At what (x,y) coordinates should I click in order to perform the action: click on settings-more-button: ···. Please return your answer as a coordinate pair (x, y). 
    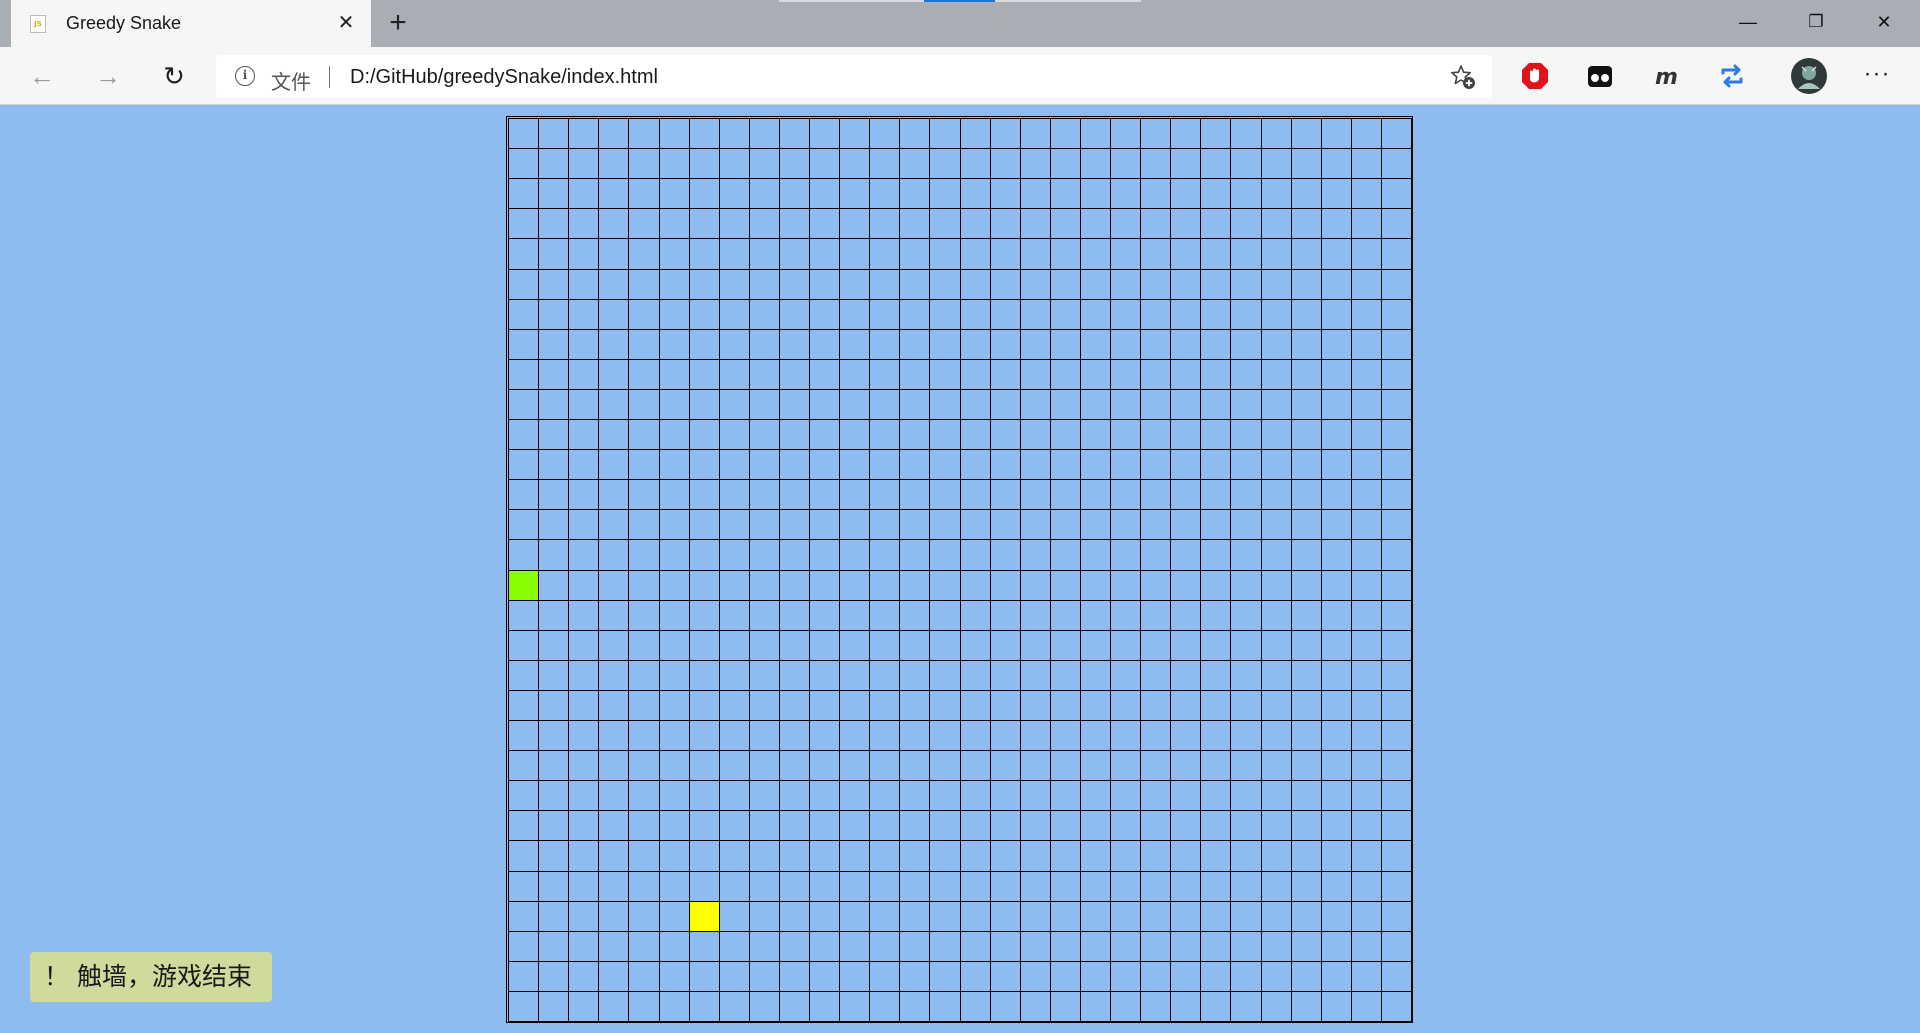
    Looking at the image, I should click on (1877, 76).